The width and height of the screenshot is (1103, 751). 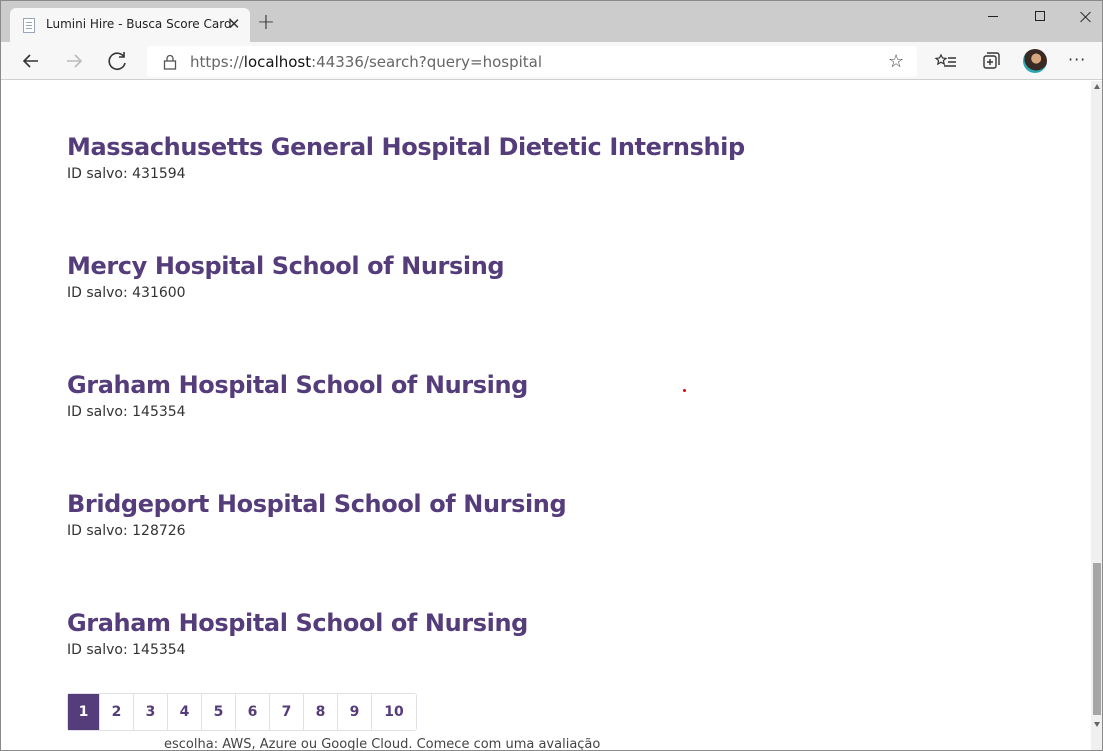 What do you see at coordinates (1040, 17) in the screenshot?
I see `maximize-button` at bounding box center [1040, 17].